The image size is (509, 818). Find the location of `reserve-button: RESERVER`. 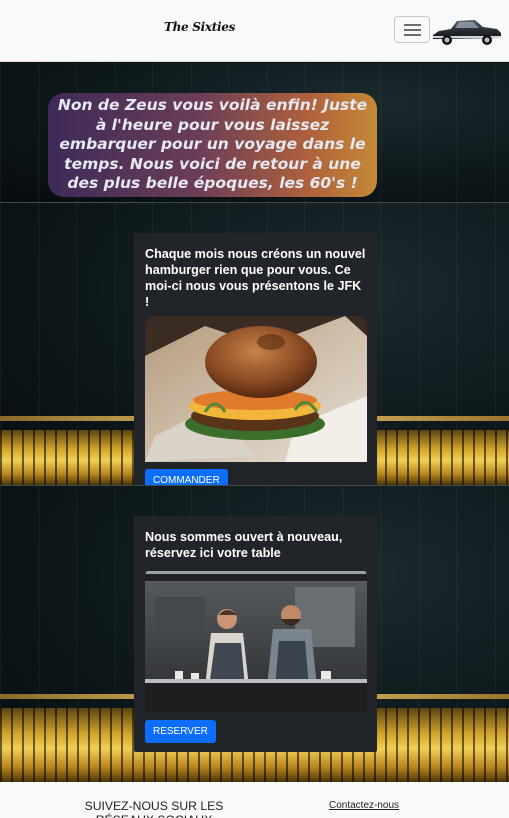

reserve-button: RESERVER is located at coordinates (180, 731).